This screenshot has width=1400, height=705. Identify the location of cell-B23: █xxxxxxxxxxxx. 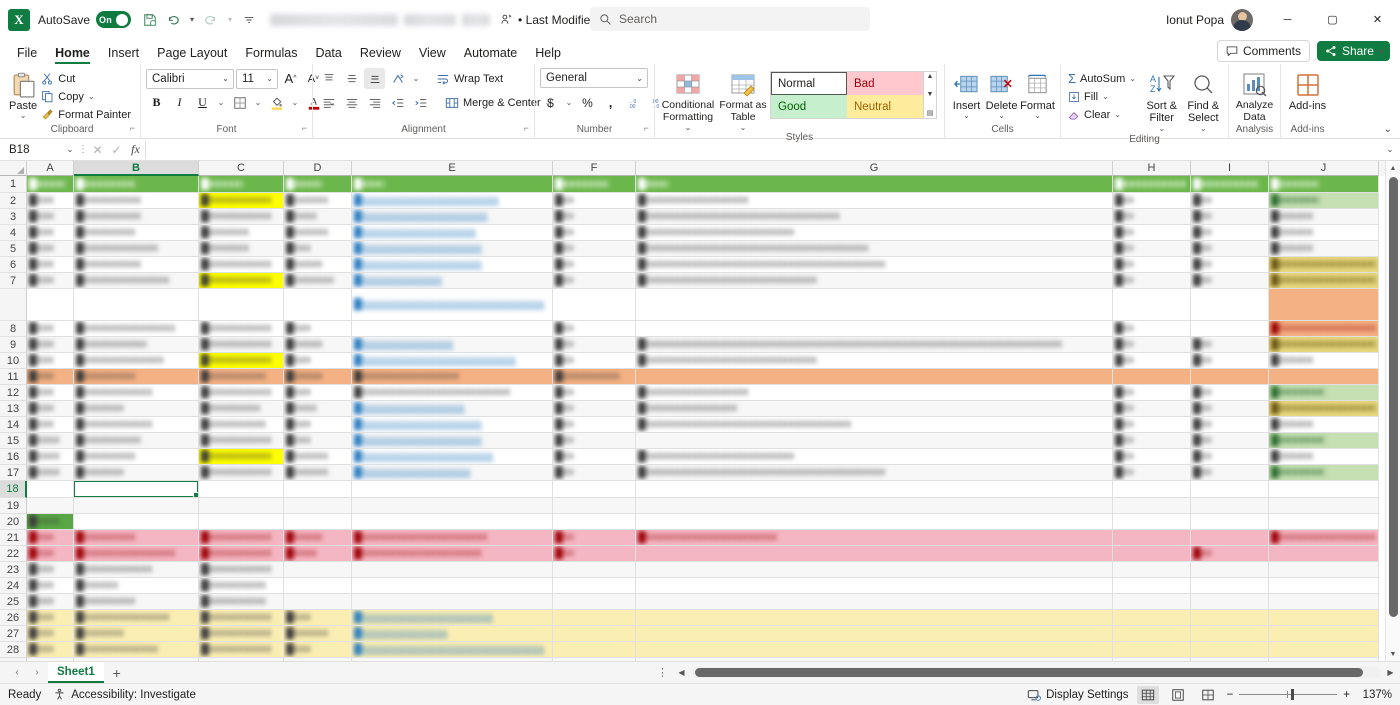
(136, 570).